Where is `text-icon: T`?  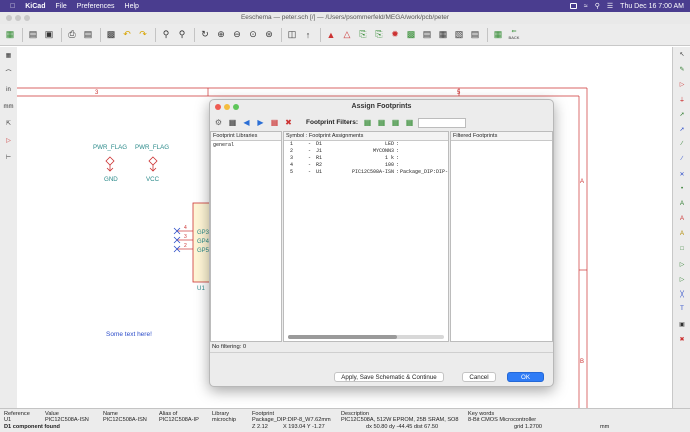 text-icon: T is located at coordinates (682, 309).